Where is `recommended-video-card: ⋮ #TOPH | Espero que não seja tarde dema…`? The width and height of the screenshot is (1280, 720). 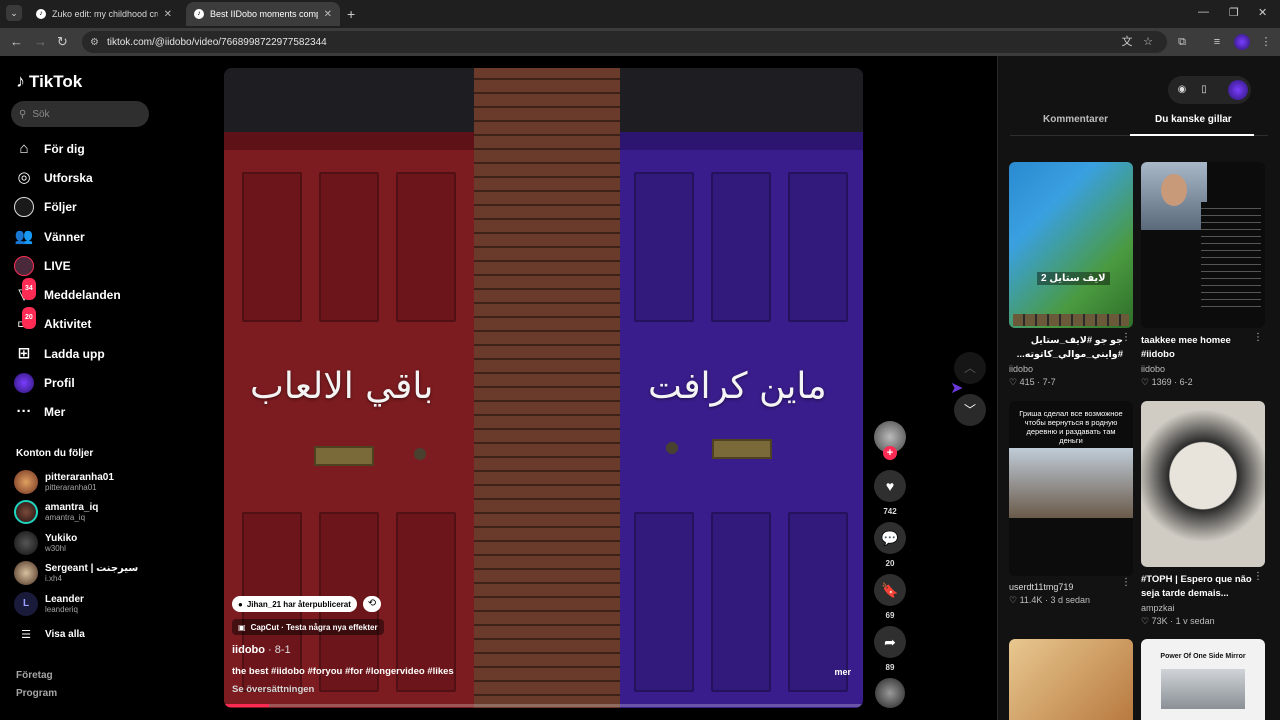
recommended-video-card: ⋮ #TOPH | Espero que não seja tarde dema… is located at coordinates (1203, 514).